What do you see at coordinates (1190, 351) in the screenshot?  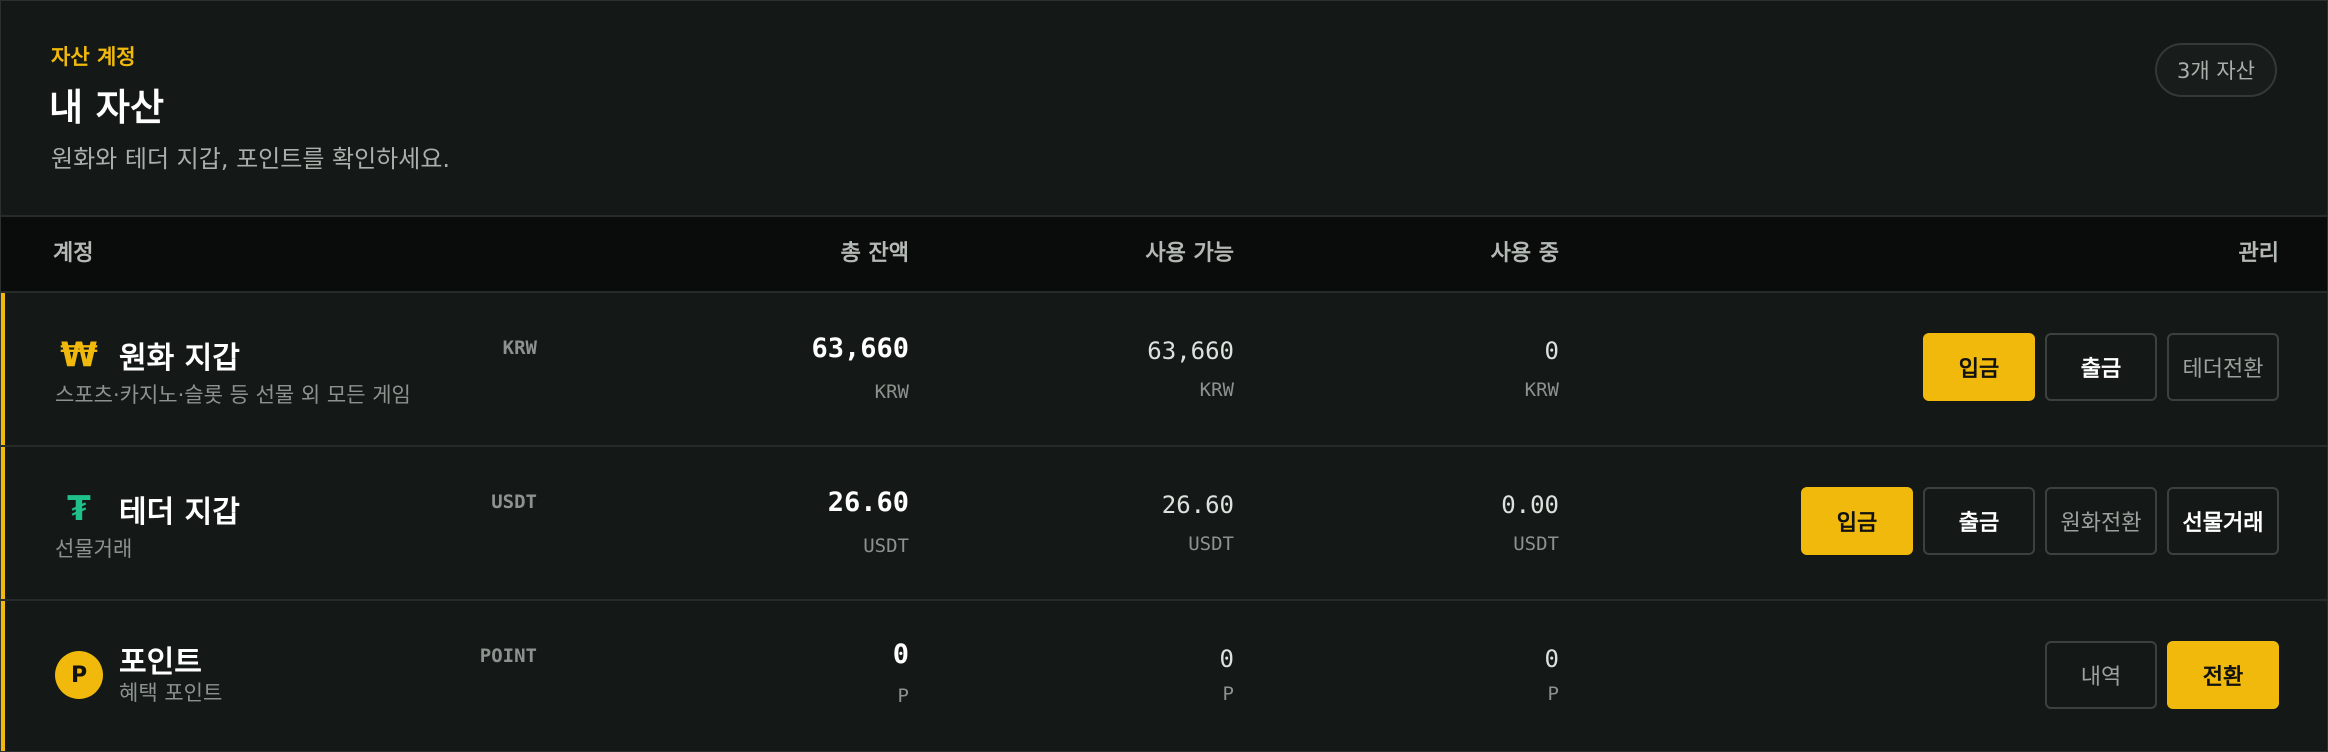 I see `available-balance: 63,660` at bounding box center [1190, 351].